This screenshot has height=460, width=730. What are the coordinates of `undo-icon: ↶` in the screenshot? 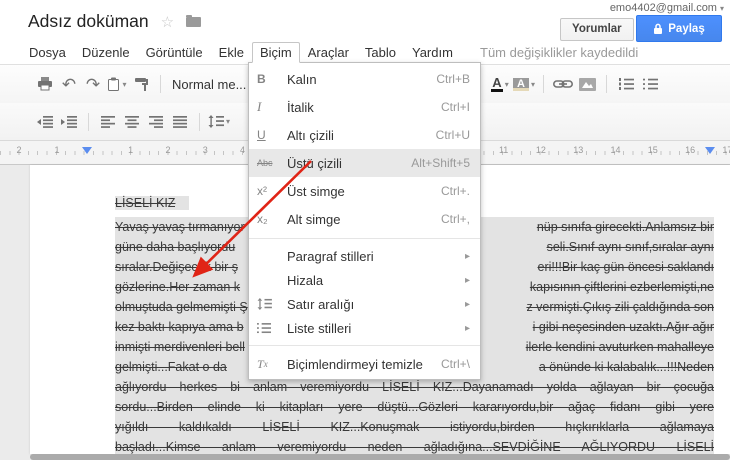 It's located at (69, 84).